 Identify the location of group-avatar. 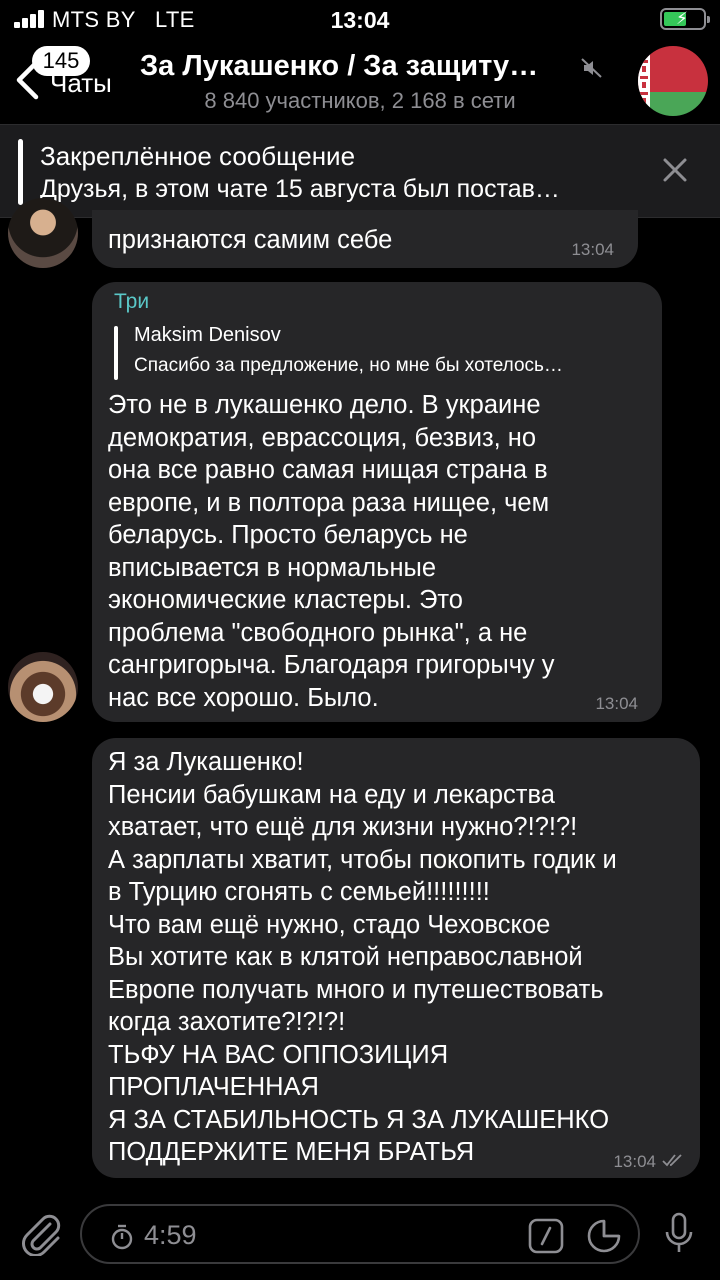
(673, 81).